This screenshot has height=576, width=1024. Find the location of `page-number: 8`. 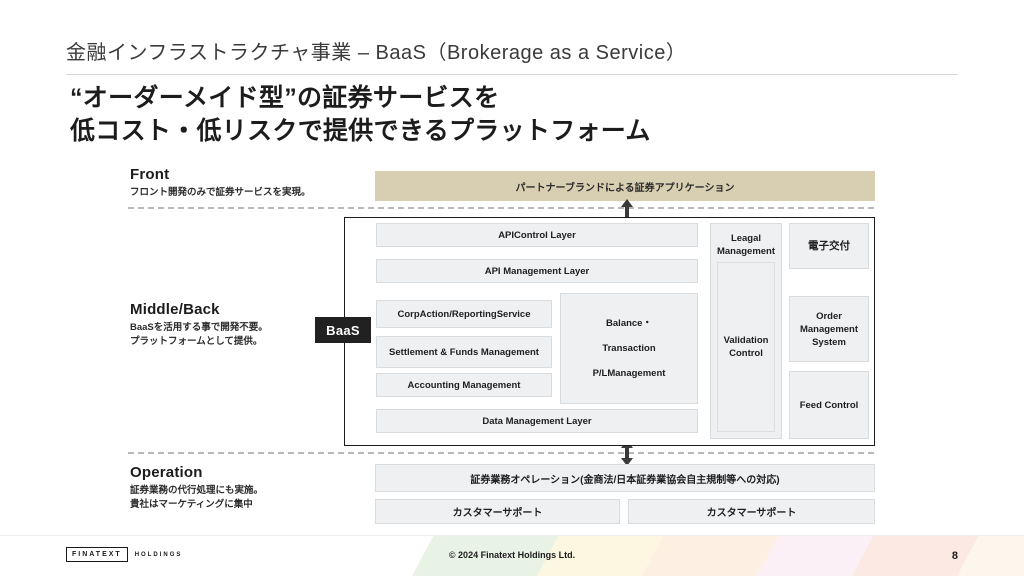

page-number: 8 is located at coordinates (954, 556).